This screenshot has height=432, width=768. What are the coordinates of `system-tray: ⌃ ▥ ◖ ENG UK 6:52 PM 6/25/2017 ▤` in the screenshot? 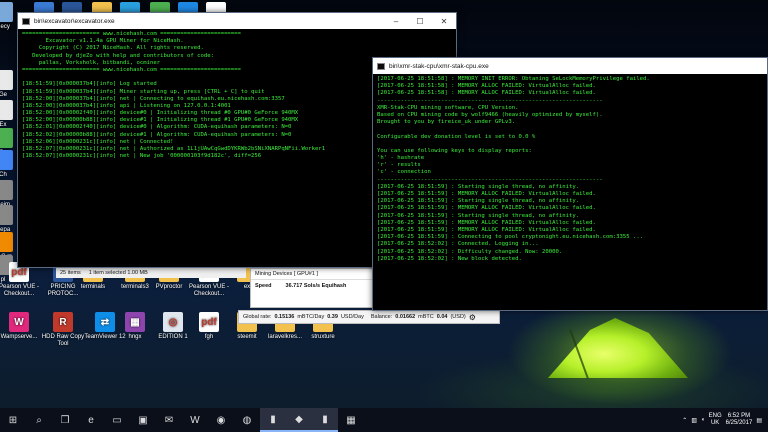 It's located at (725, 420).